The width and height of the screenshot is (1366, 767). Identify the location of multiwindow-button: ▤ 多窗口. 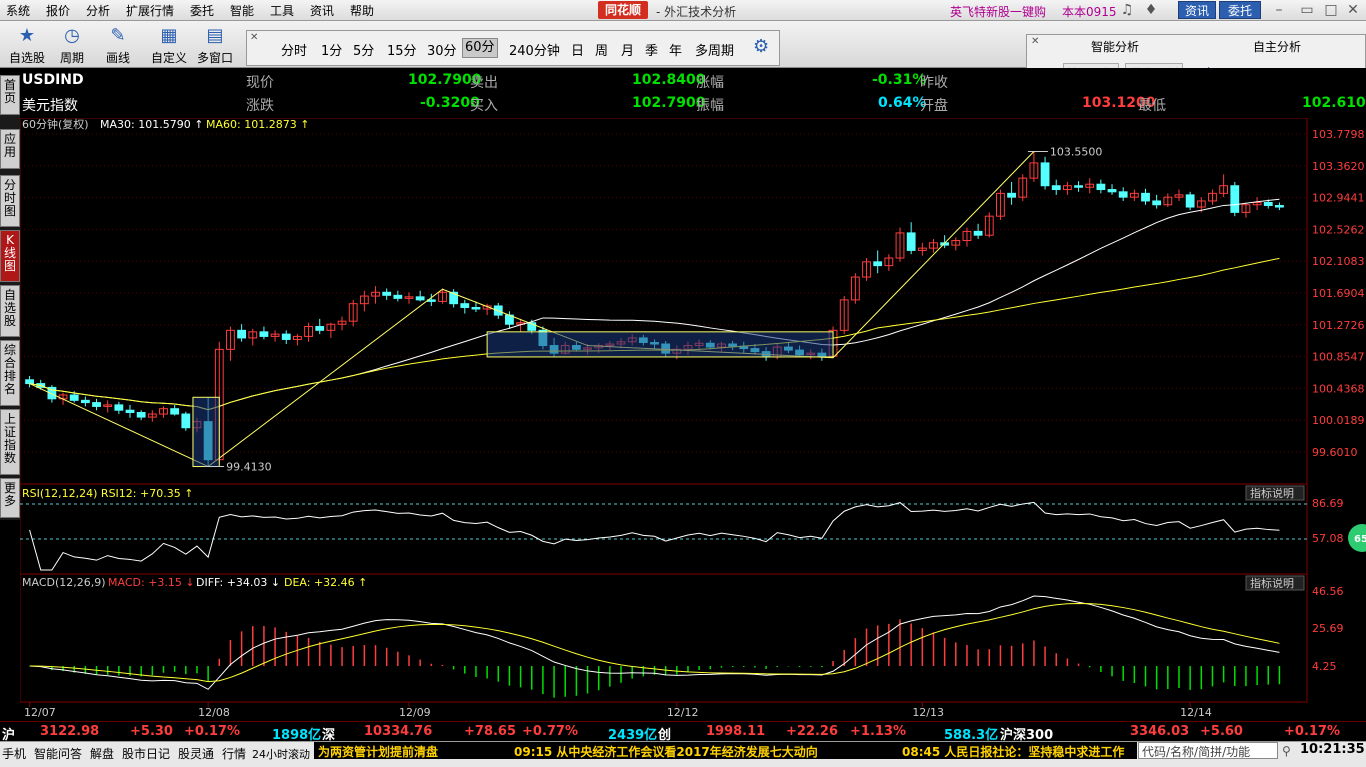
(215, 45).